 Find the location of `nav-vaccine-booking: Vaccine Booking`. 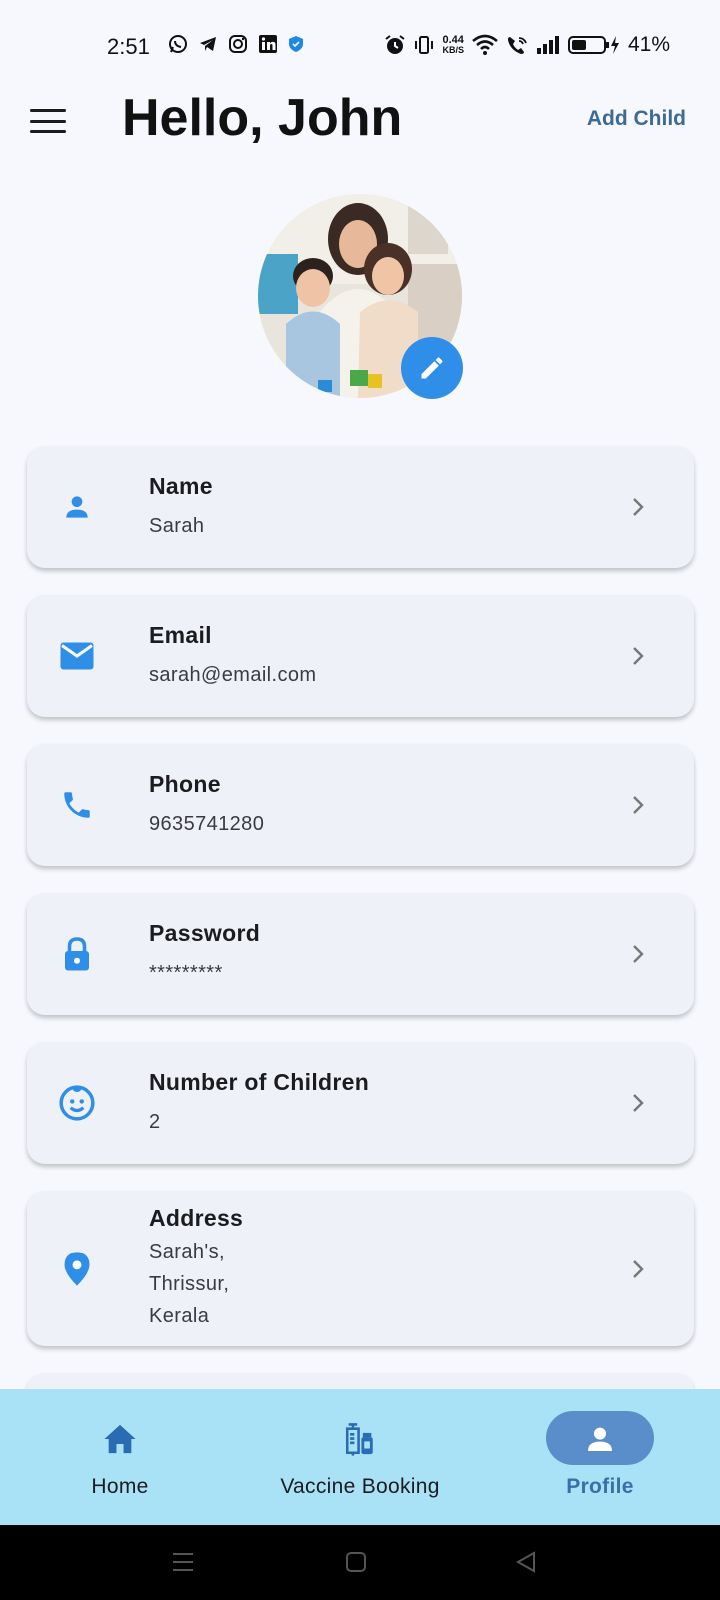

nav-vaccine-booking: Vaccine Booking is located at coordinates (360, 1457).